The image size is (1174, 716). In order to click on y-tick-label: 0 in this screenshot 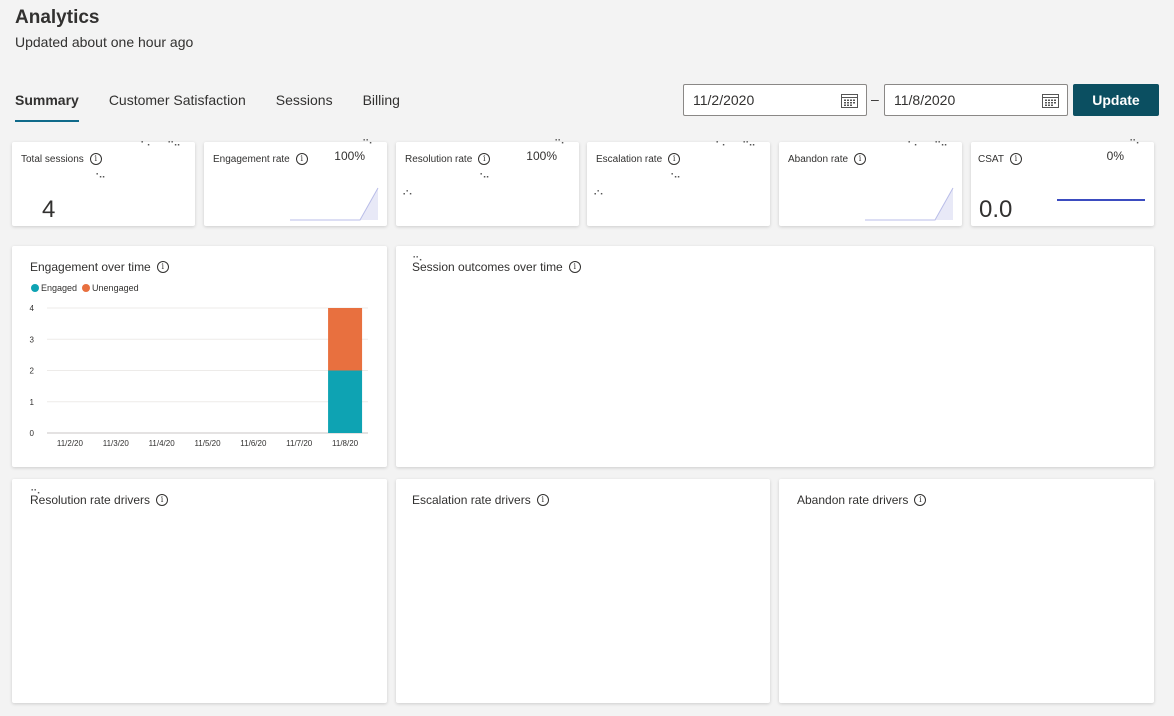, I will do `click(32, 433)`.